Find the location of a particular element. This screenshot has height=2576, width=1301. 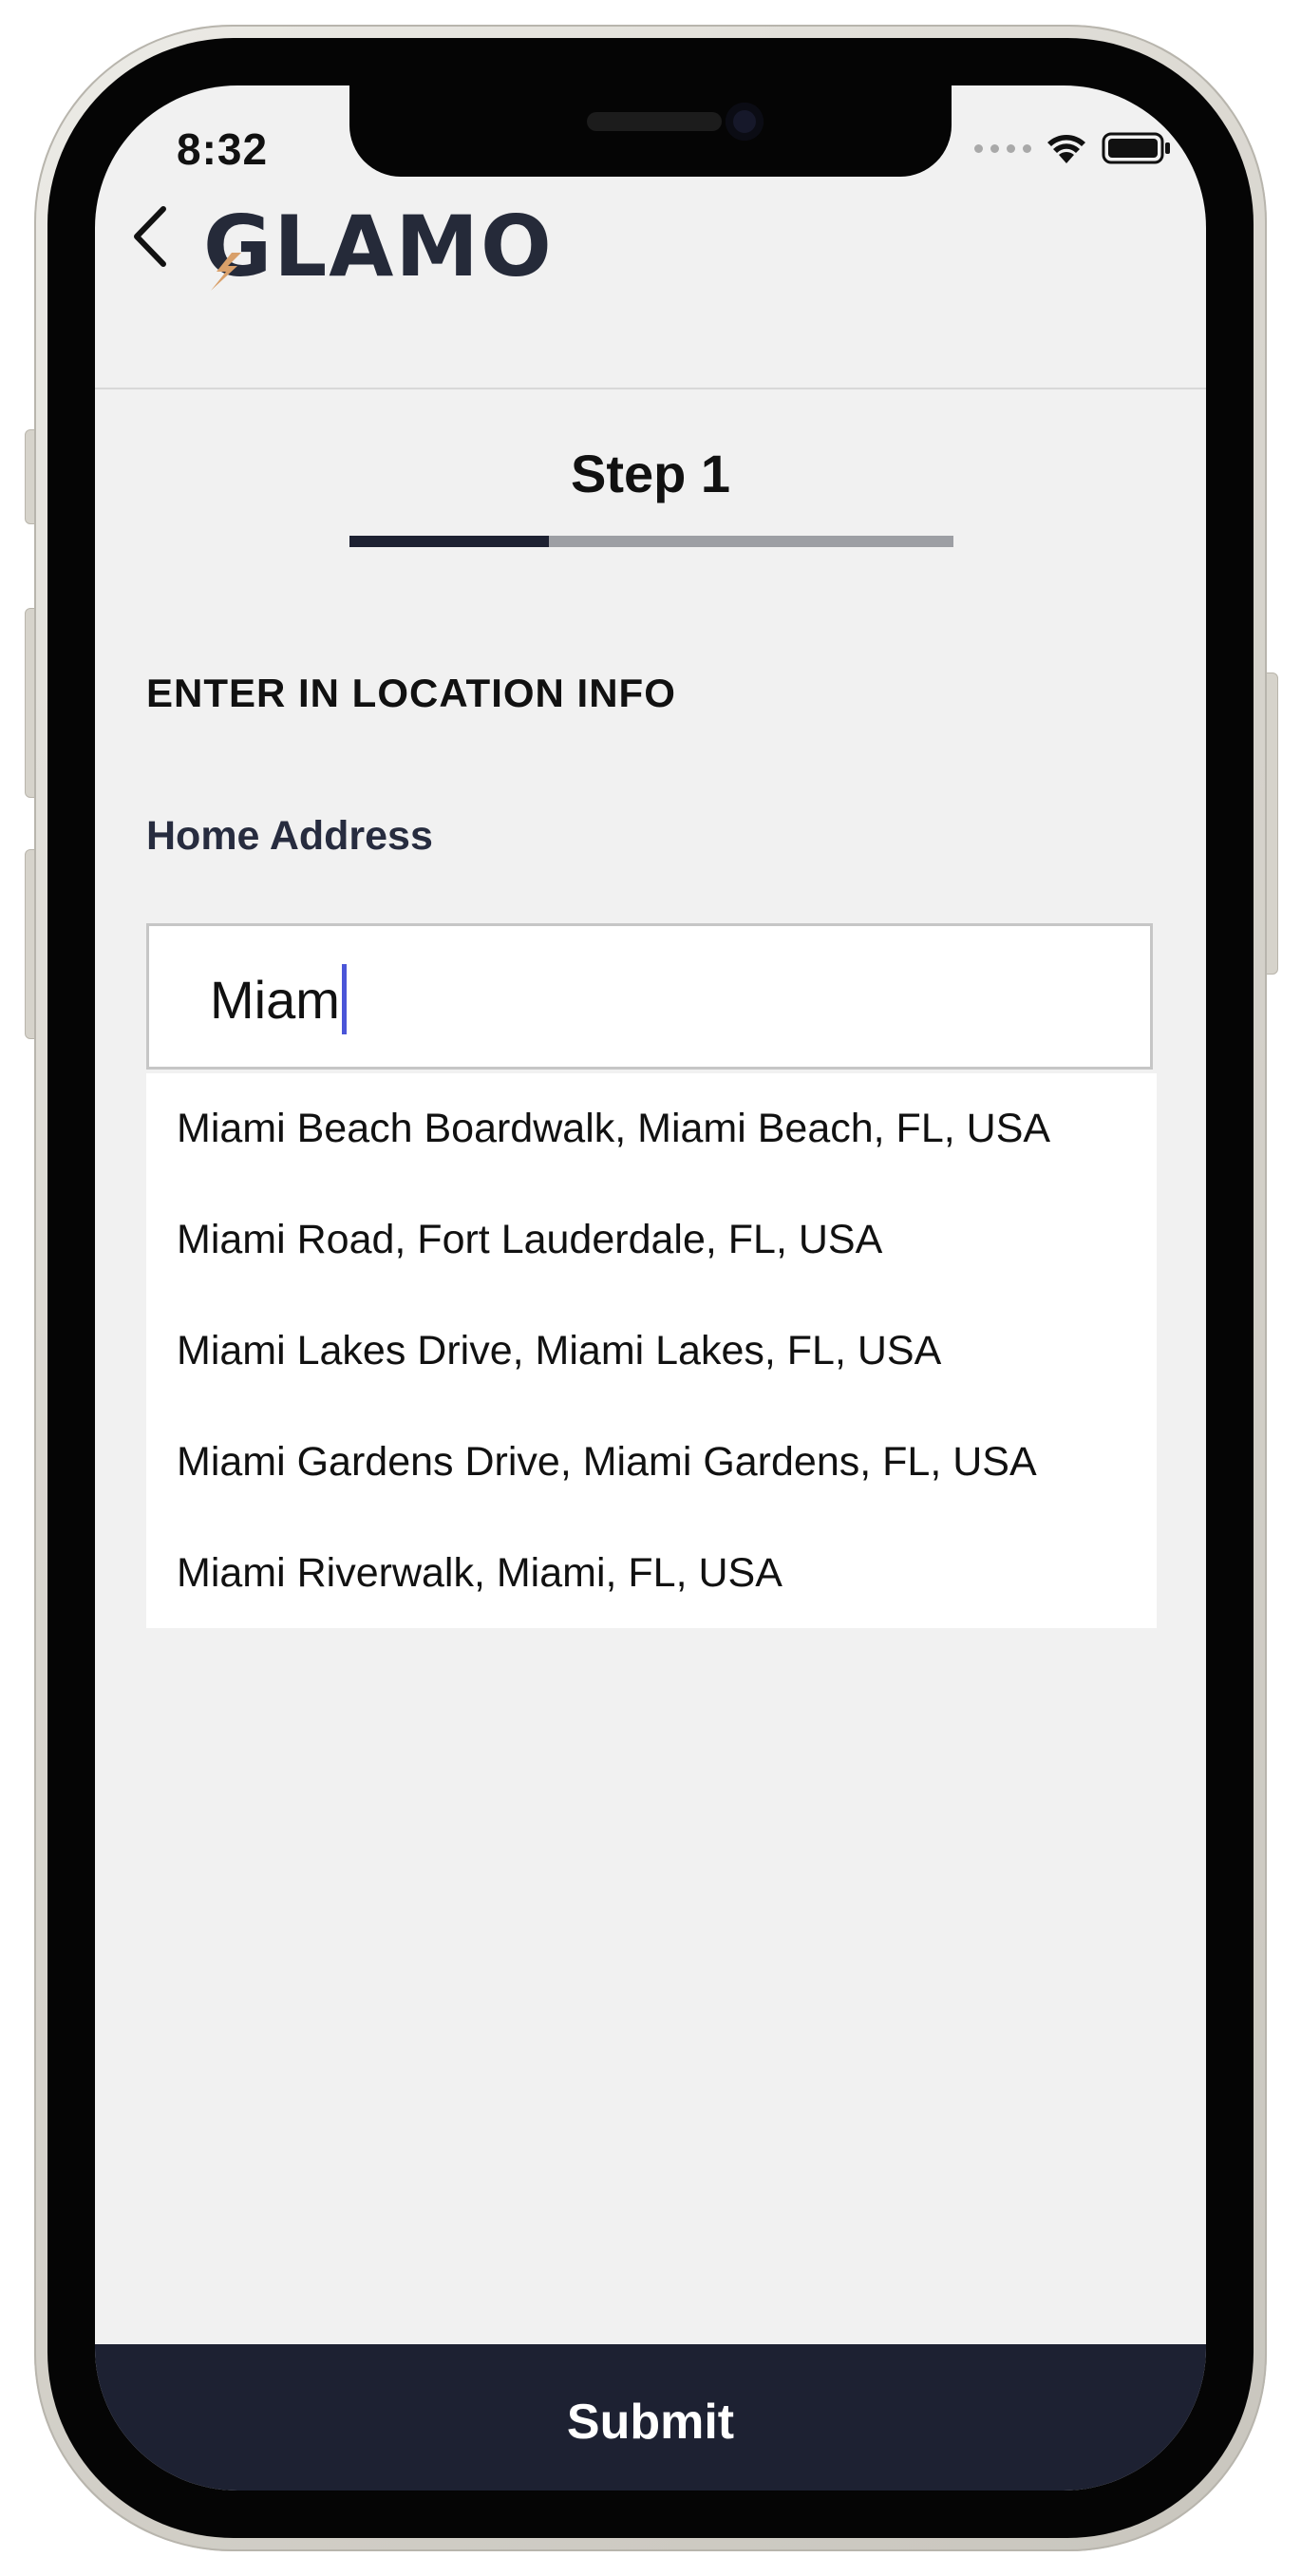

suggestion-item: Miami Lakes Drive, Miami Lakes, FL, USA is located at coordinates (651, 1351).